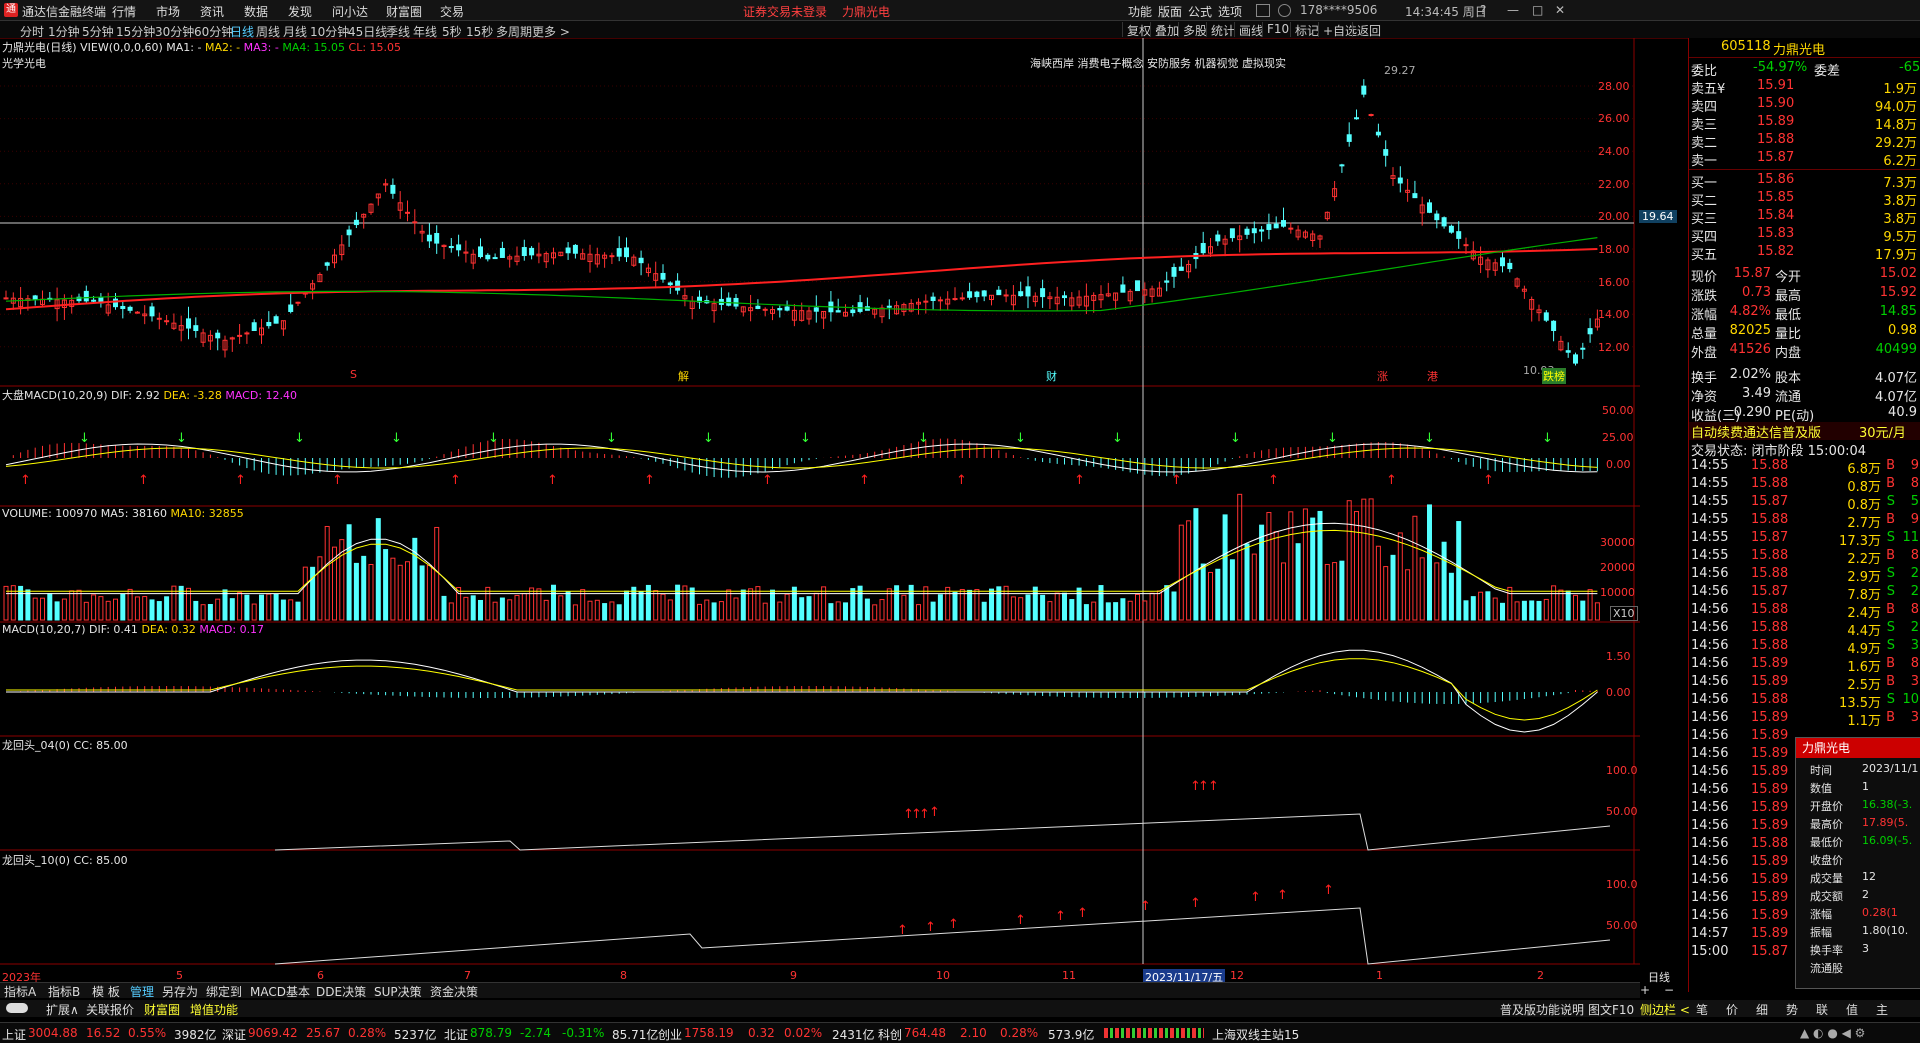 The image size is (1920, 1043). What do you see at coordinates (1804, 253) in the screenshot?
I see `buy-level-row: 买五 15.82 17.9万` at bounding box center [1804, 253].